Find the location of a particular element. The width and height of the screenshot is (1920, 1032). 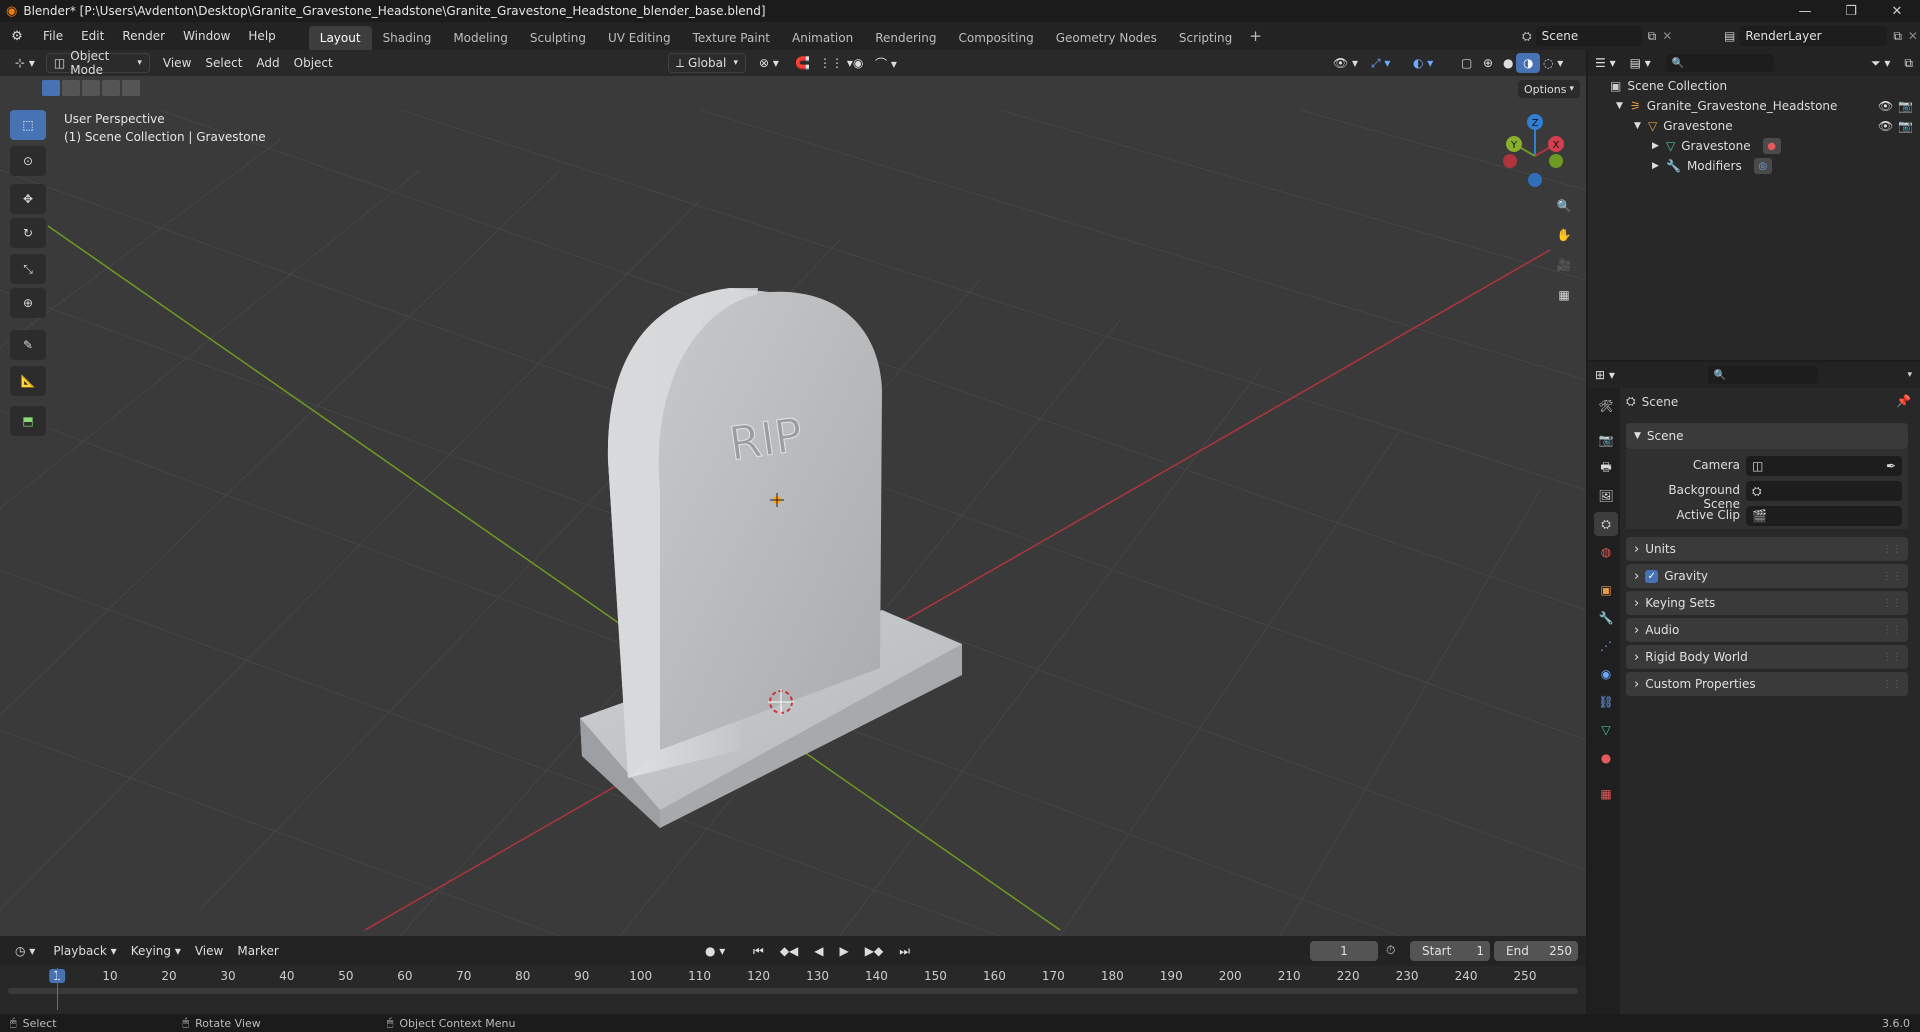

add-workspace-button: + is located at coordinates (1255, 36).